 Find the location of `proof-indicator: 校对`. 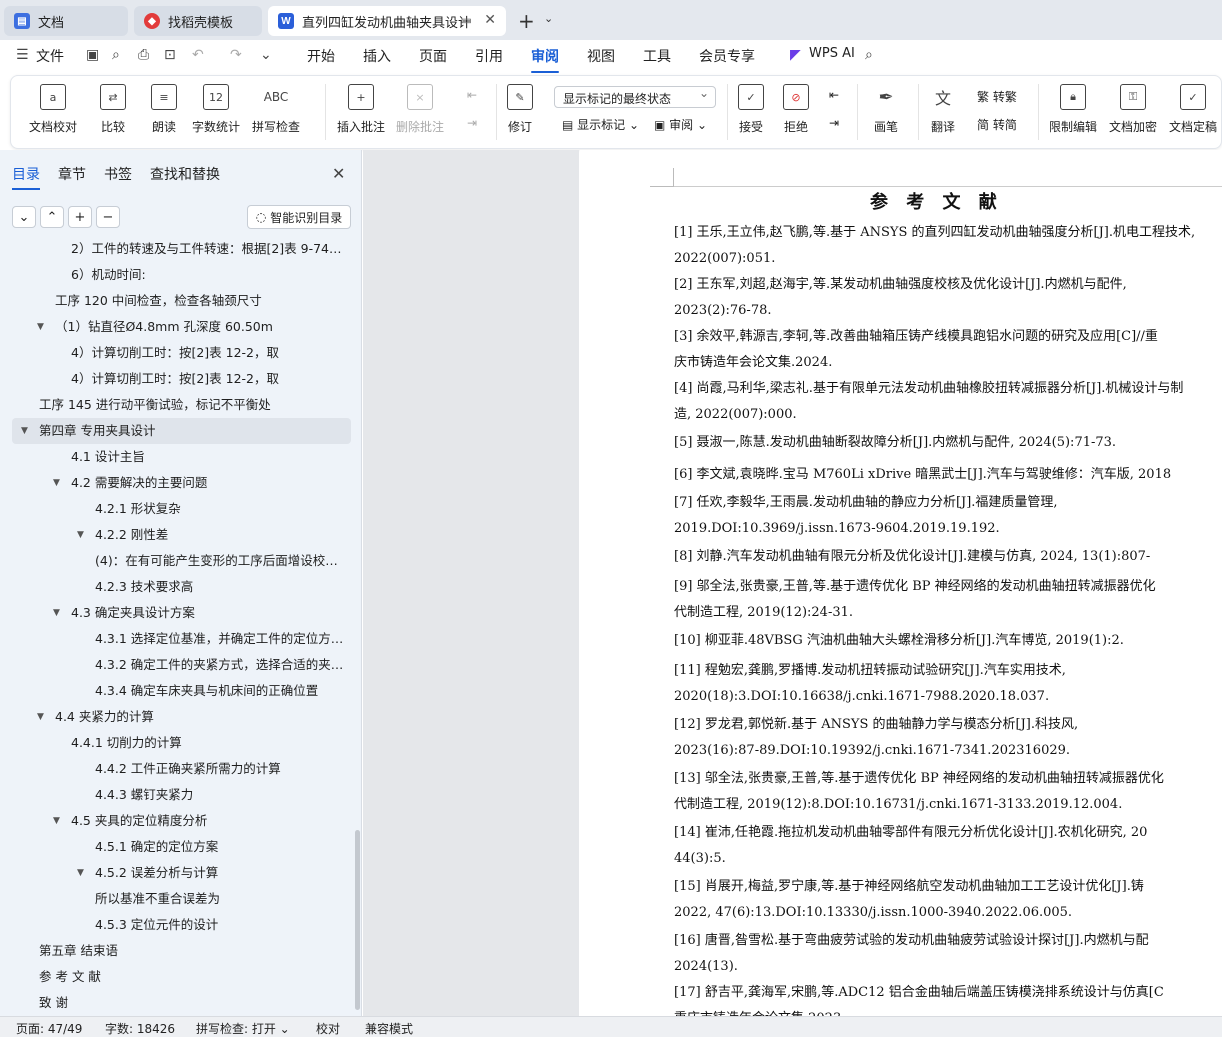

proof-indicator: 校对 is located at coordinates (328, 1028).